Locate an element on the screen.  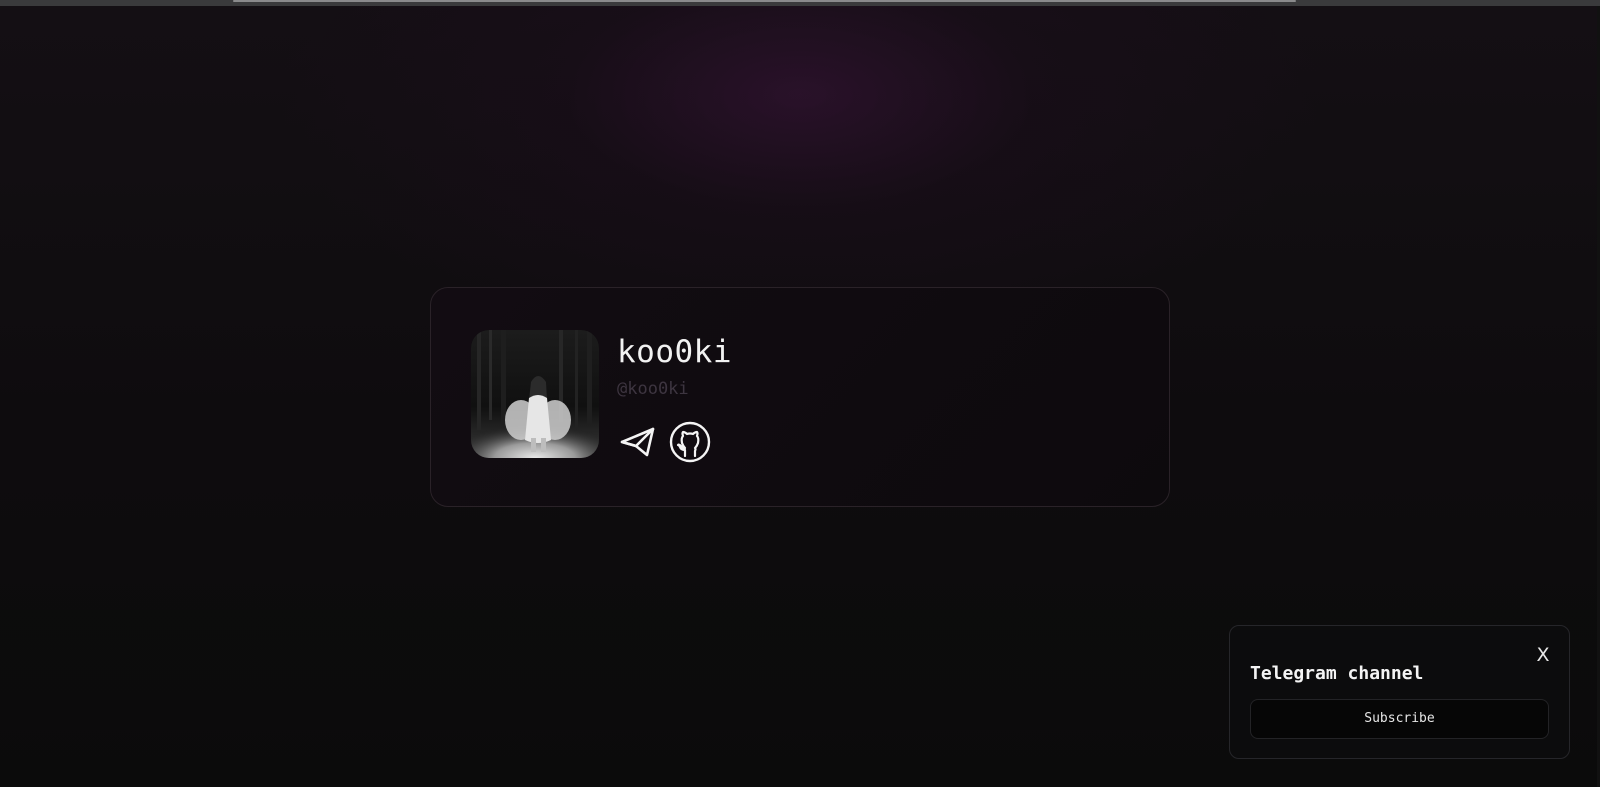
toast-title: Telegram channel is located at coordinates (1337, 673).